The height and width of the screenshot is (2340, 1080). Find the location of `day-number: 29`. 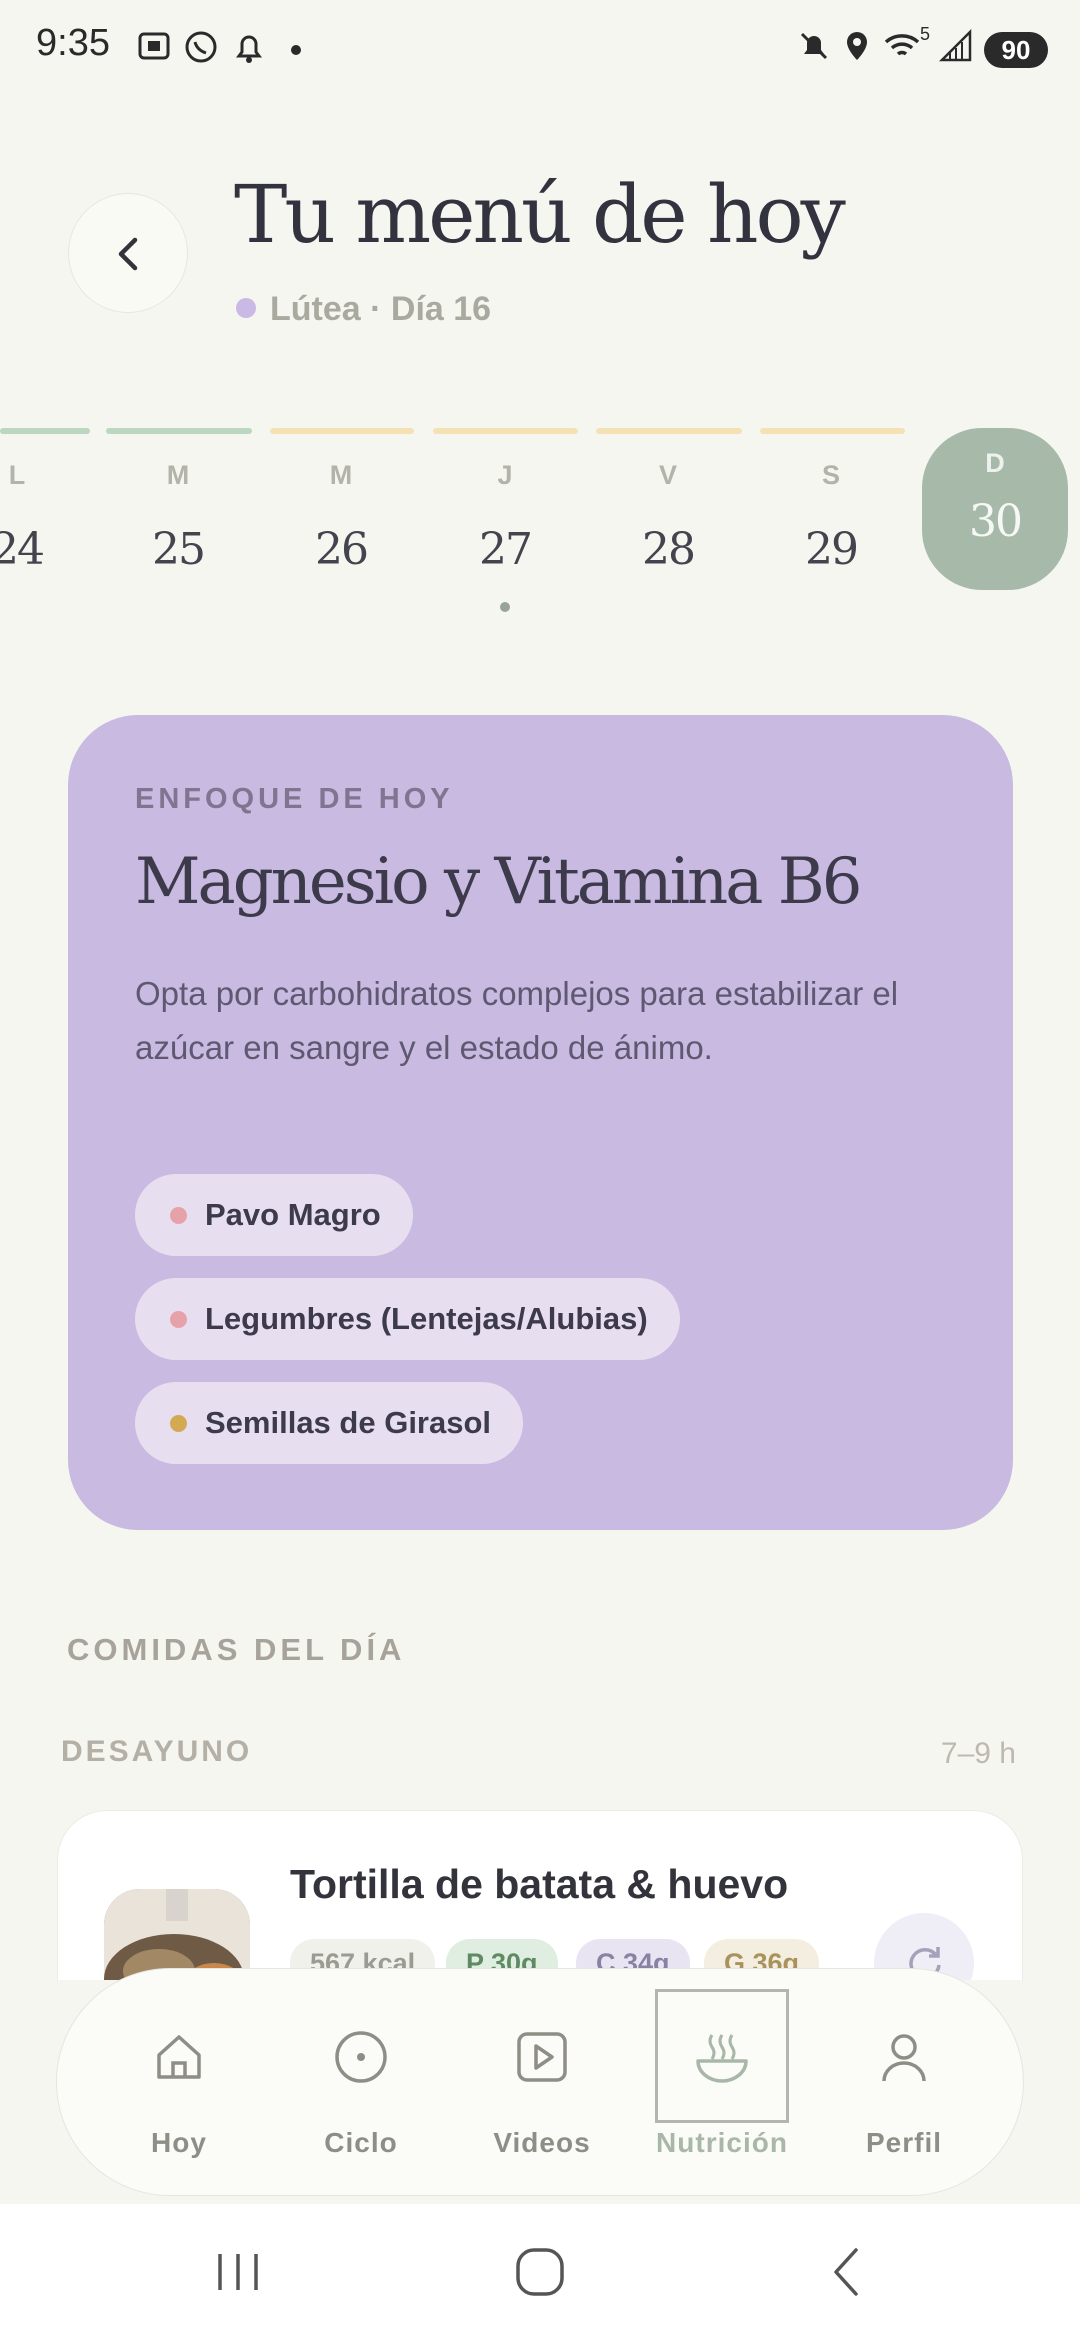

day-number: 29 is located at coordinates (832, 549).